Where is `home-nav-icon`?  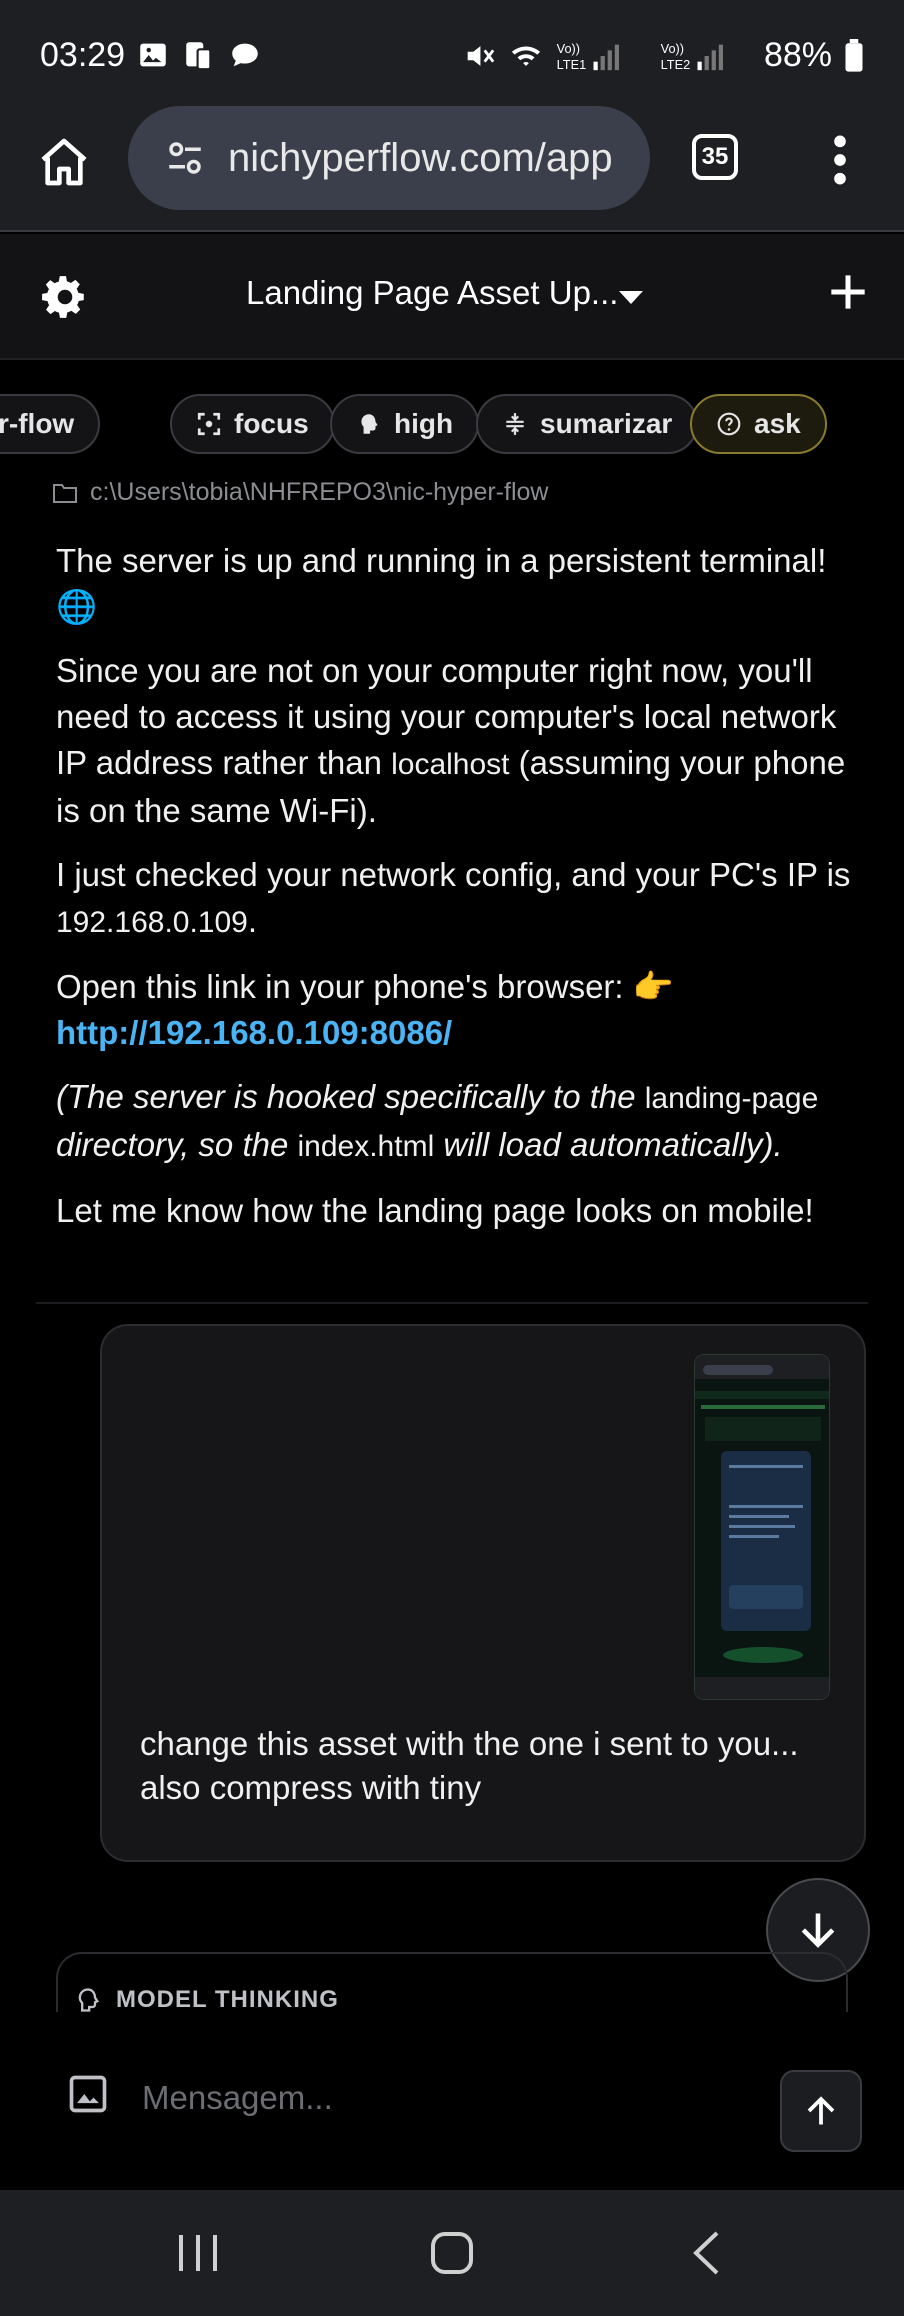 home-nav-icon is located at coordinates (452, 2253).